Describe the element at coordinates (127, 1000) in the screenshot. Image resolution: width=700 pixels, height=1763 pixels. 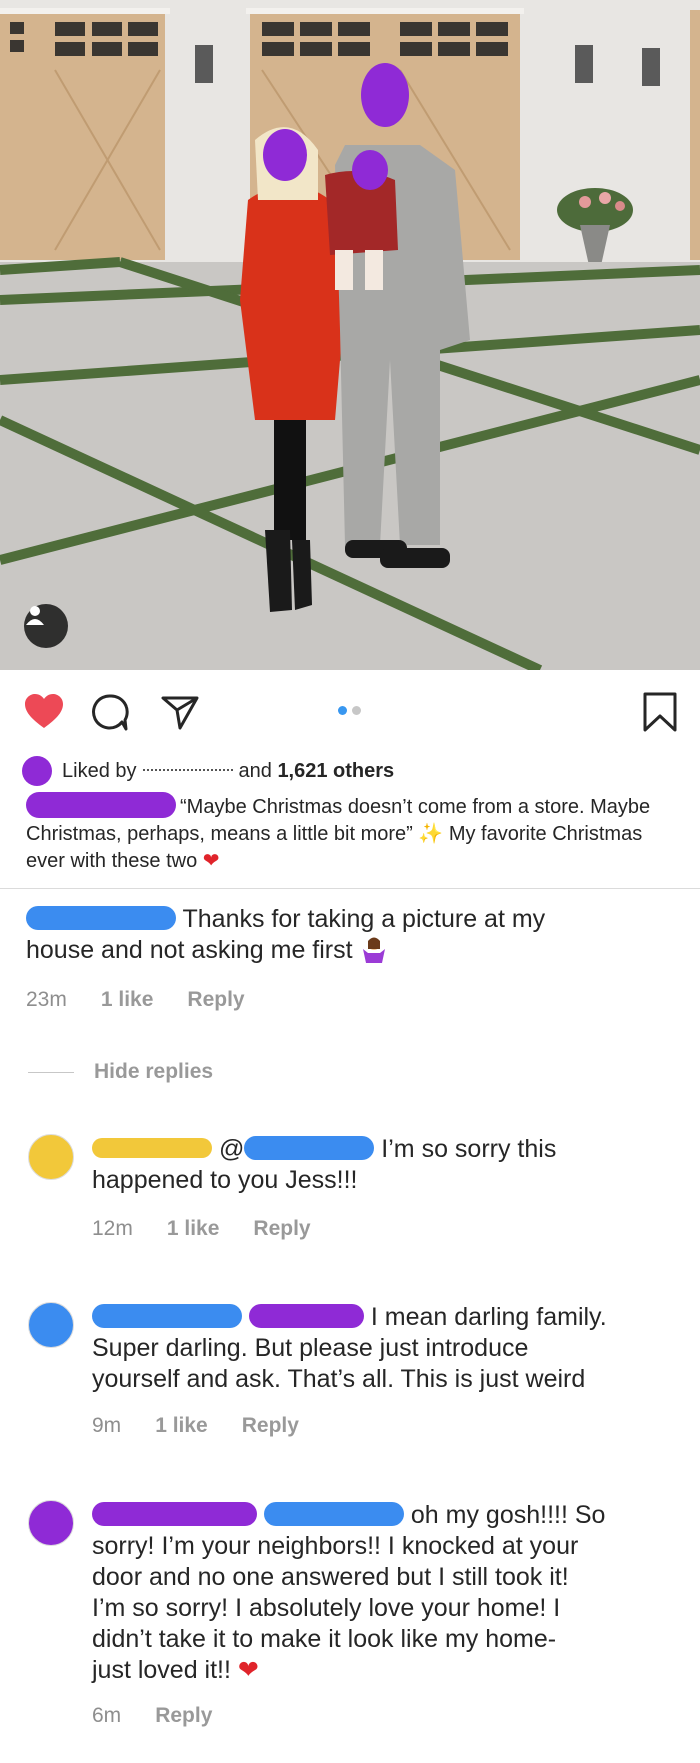
I see `comment-likes: 1 like` at that location.